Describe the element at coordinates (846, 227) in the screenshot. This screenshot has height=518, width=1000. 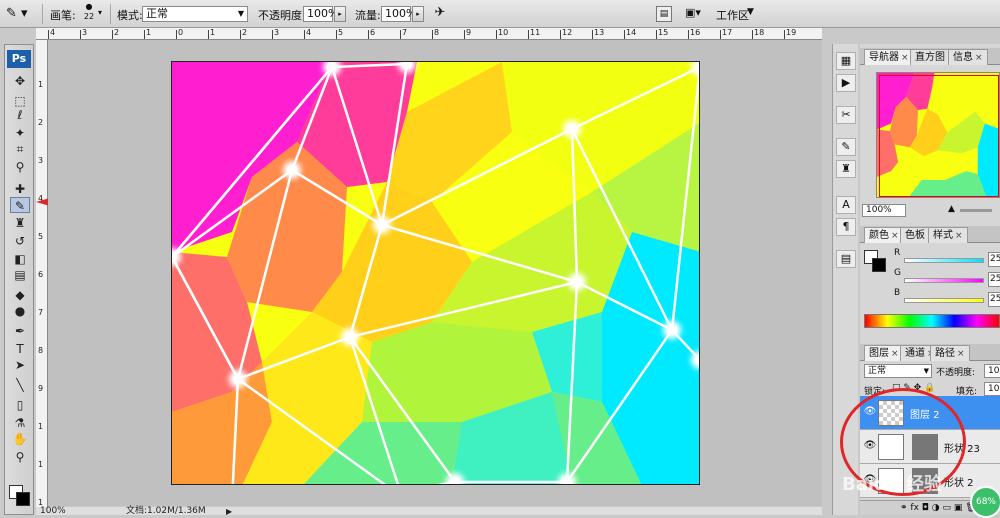
I see `paragraph-icon: ¶` at that location.